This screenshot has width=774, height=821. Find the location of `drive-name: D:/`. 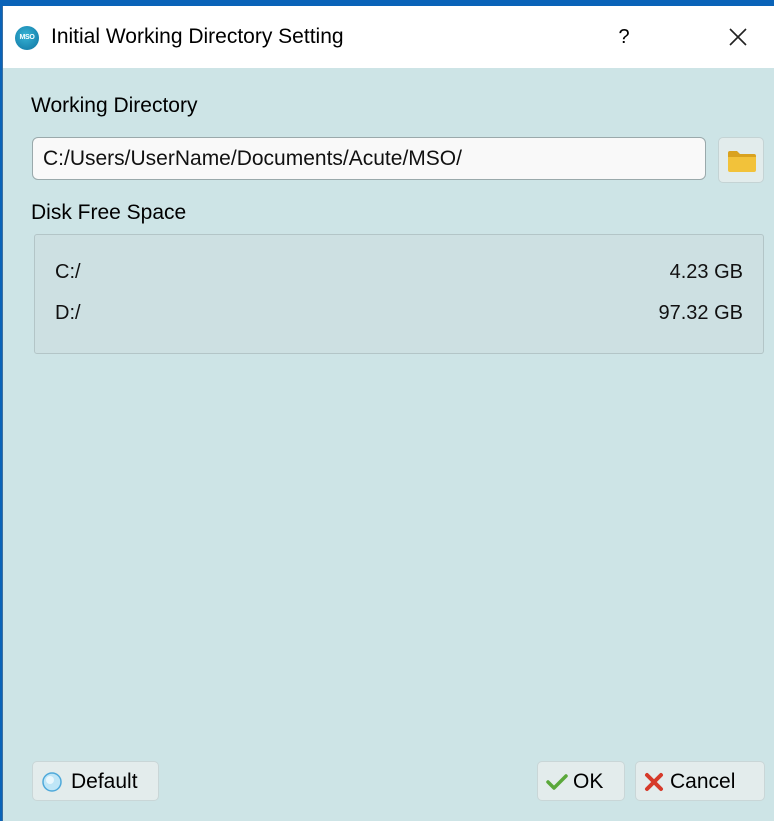

drive-name: D:/ is located at coordinates (68, 313).